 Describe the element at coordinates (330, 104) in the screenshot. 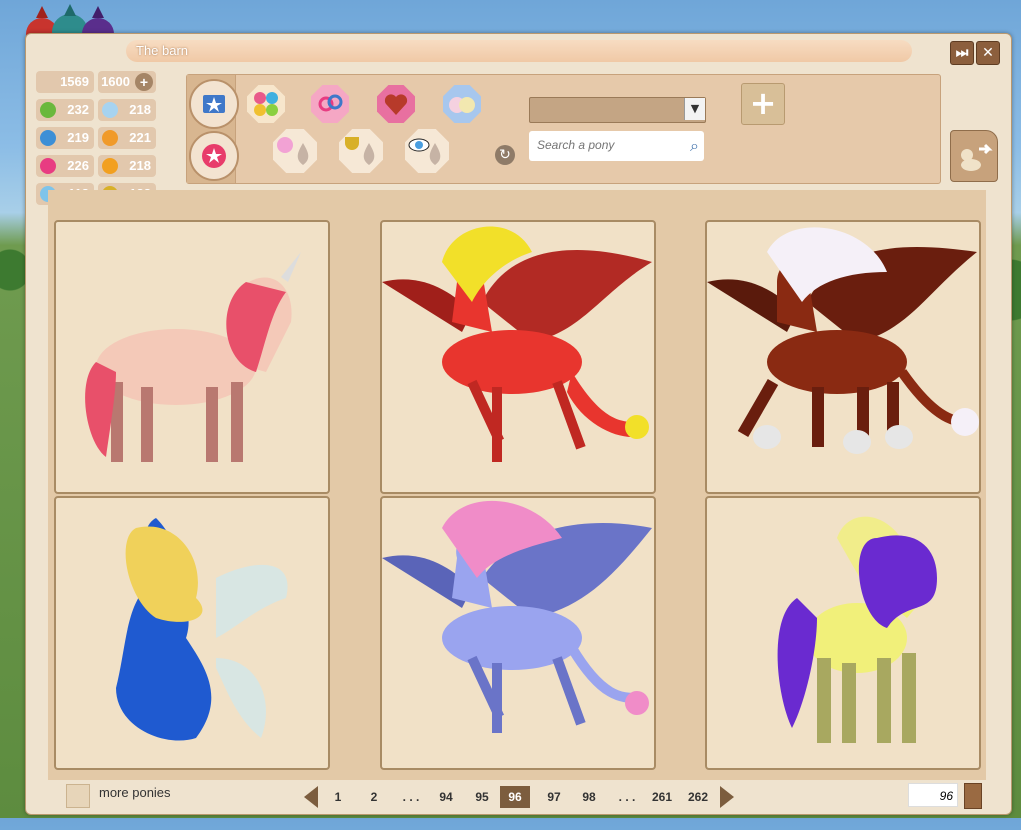

I see `gender-filter-icon` at that location.